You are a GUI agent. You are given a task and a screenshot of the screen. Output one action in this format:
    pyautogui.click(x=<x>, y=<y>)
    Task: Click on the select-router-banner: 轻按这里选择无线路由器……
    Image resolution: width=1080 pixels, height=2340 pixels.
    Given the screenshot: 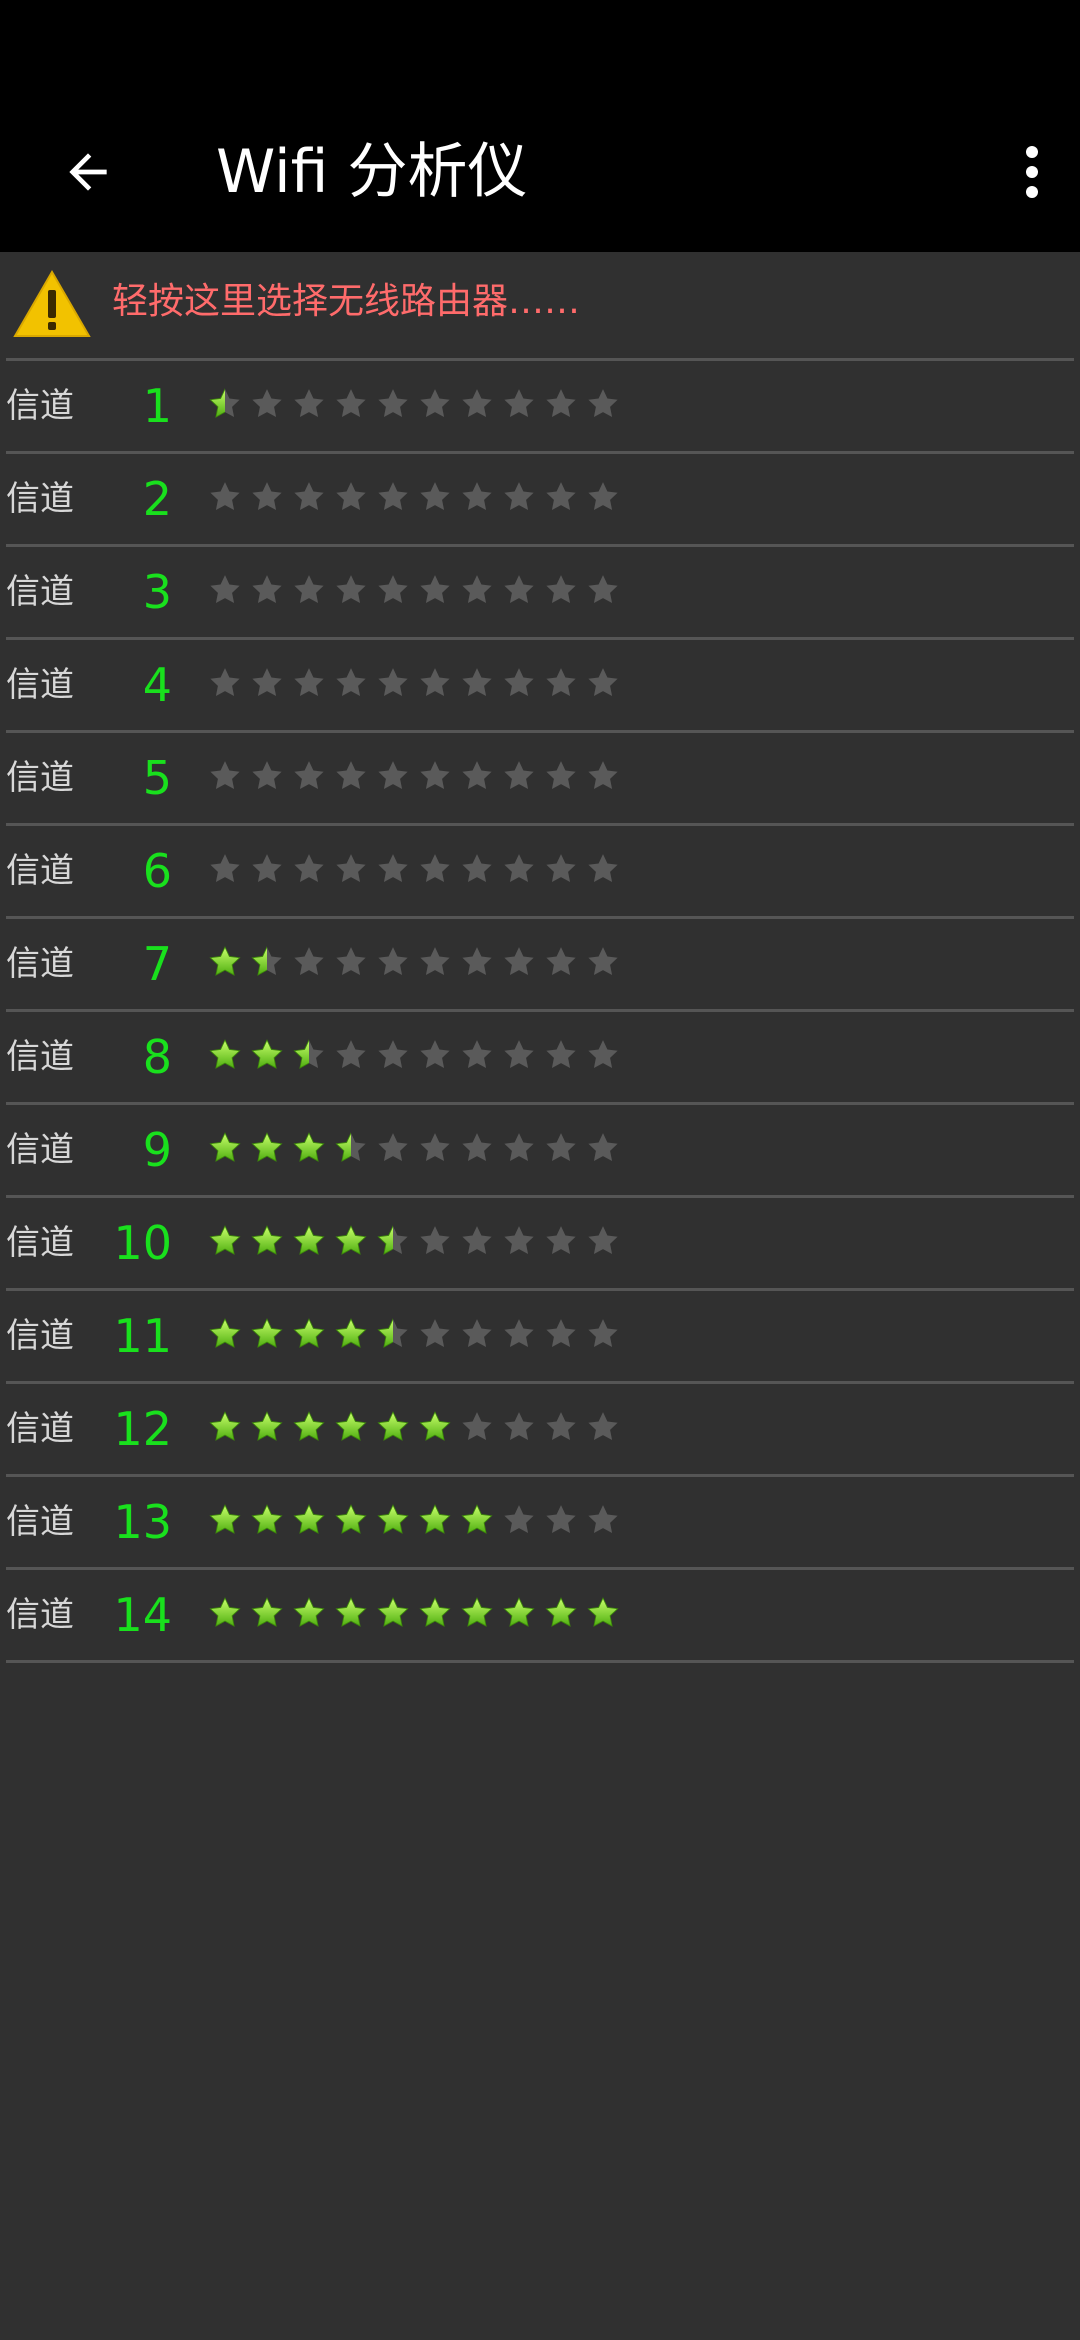 What is the action you would take?
    pyautogui.click(x=540, y=305)
    